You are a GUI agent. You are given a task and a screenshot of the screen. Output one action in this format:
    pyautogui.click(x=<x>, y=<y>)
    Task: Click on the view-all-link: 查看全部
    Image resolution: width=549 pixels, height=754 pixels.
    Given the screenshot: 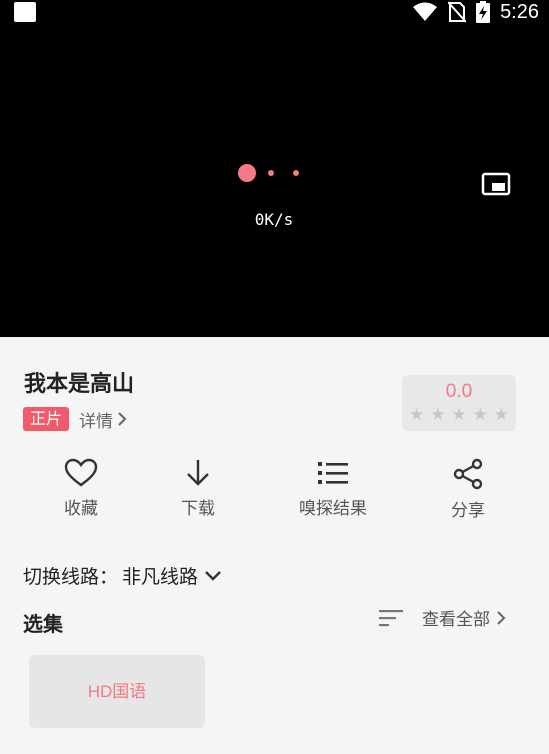 What is the action you would take?
    pyautogui.click(x=464, y=617)
    